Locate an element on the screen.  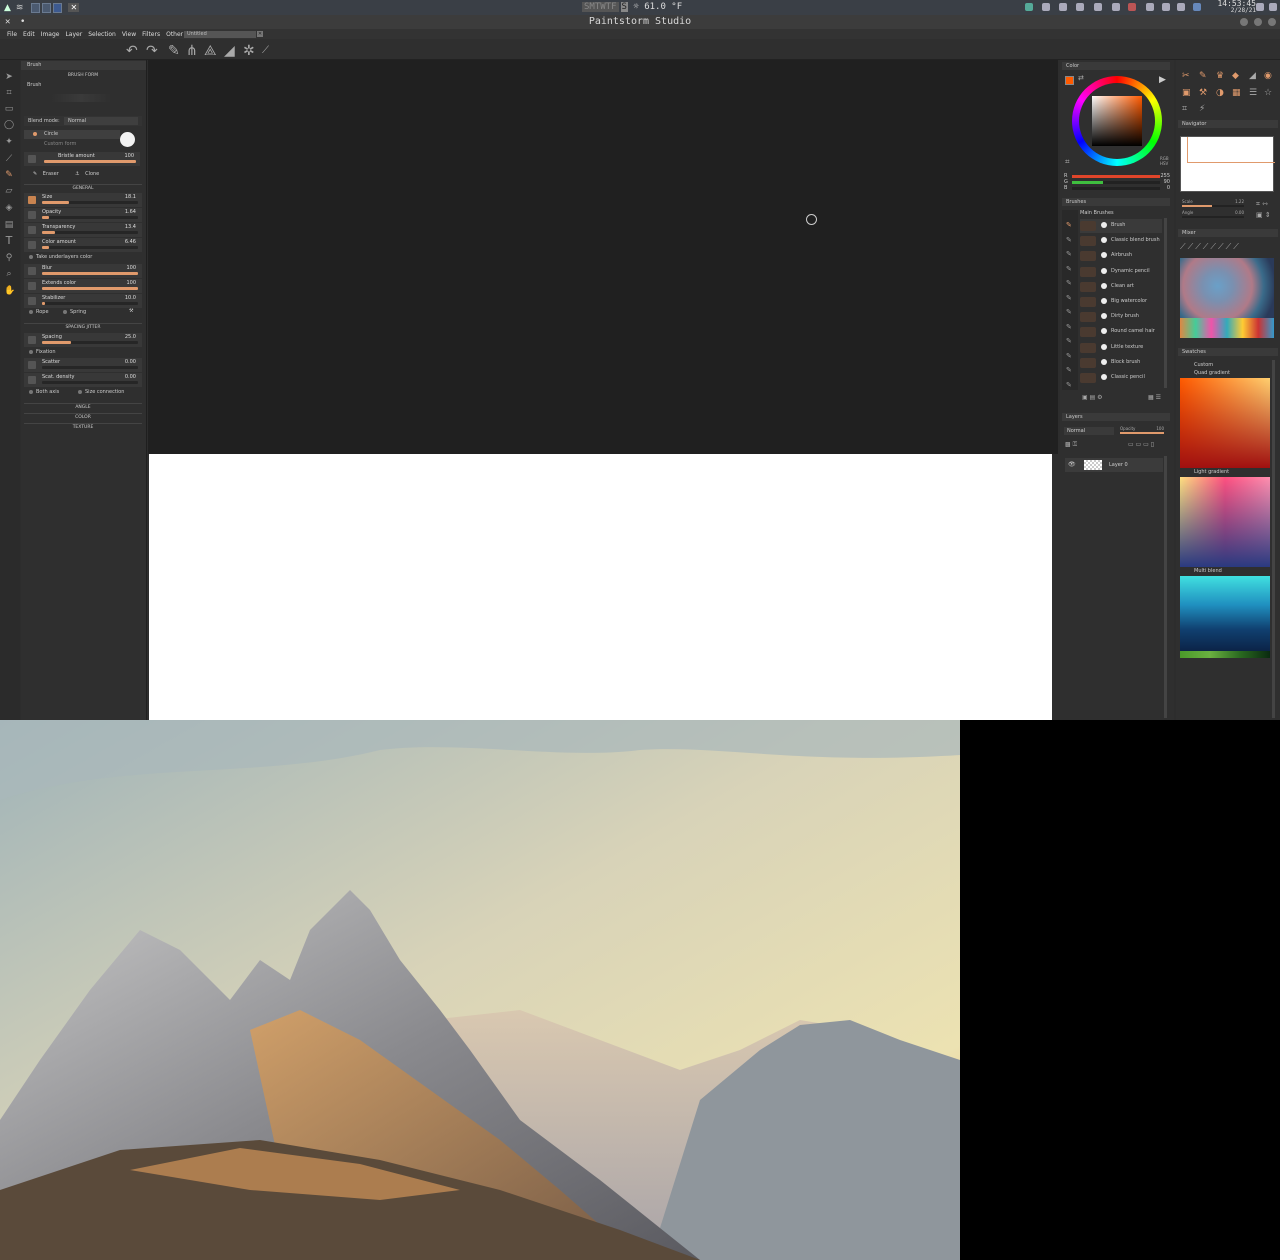
color-amount-row: Color amount 6.46 is located at coordinates (83, 245).